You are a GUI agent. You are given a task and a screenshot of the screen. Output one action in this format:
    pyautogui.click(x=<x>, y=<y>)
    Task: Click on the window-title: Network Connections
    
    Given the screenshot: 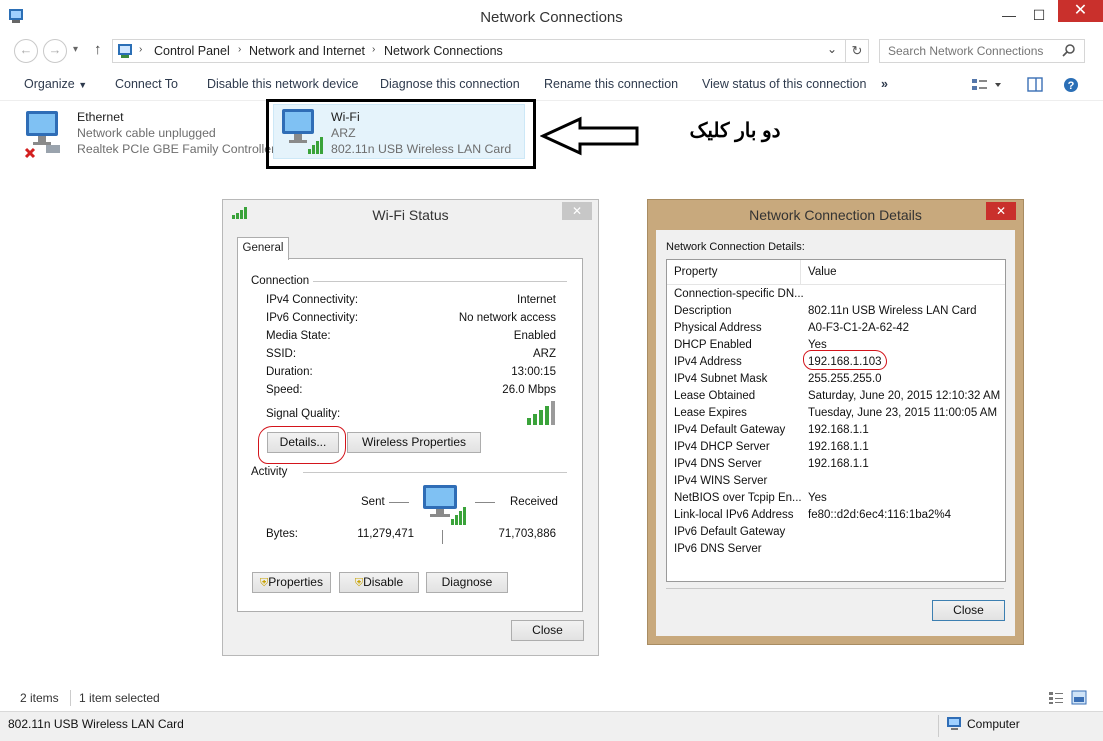 What is the action you would take?
    pyautogui.click(x=551, y=17)
    